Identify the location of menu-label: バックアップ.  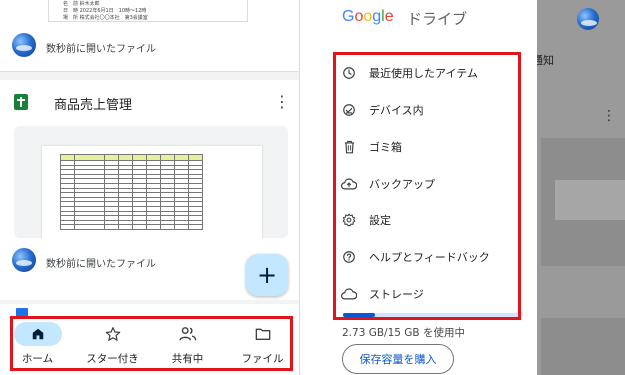
(402, 184).